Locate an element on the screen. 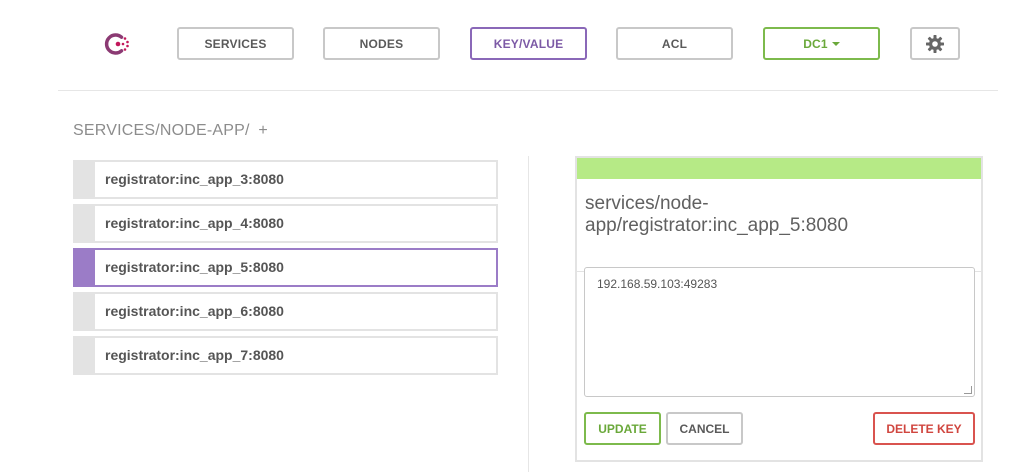 This screenshot has height=472, width=1020. cancel-button: CANCEL is located at coordinates (704, 428).